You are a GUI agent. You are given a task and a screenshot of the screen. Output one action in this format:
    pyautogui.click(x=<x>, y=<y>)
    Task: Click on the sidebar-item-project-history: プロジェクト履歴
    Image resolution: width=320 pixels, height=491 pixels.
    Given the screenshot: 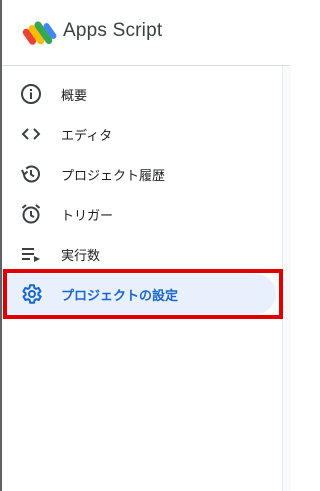 What is the action you would take?
    pyautogui.click(x=141, y=174)
    